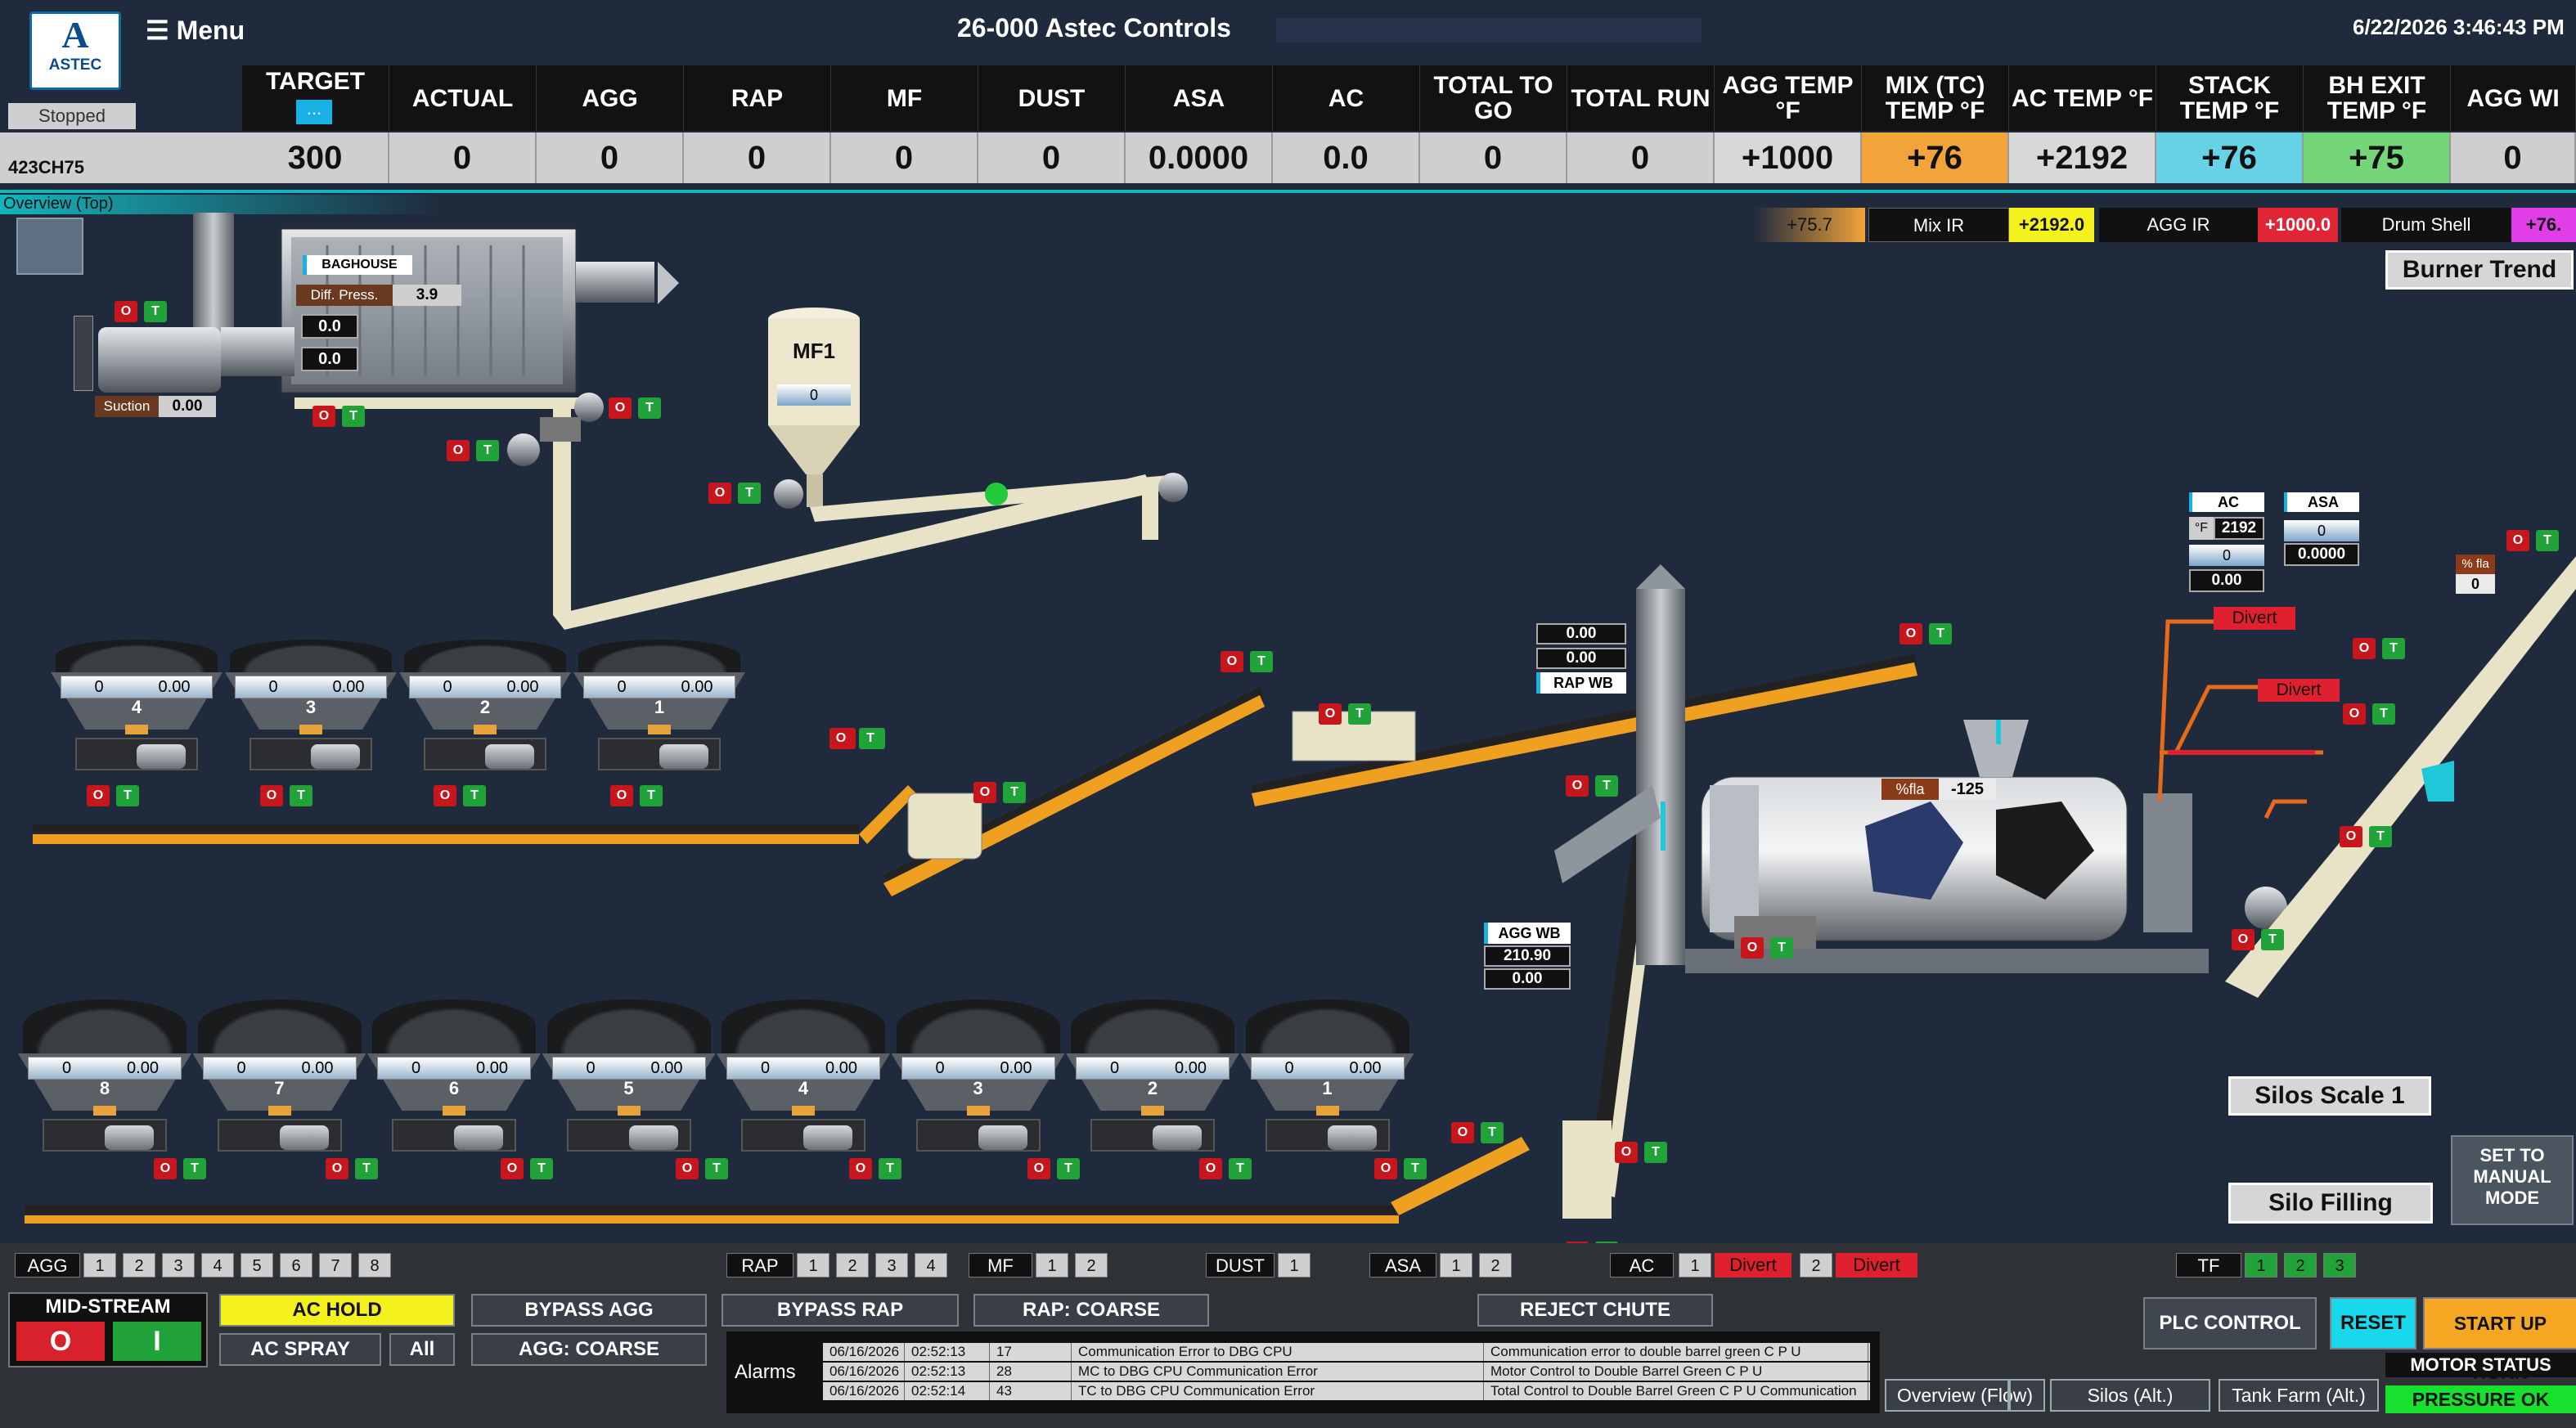  Describe the element at coordinates (2331, 1204) in the screenshot. I see `silo-filling-button: Silo Filling` at that location.